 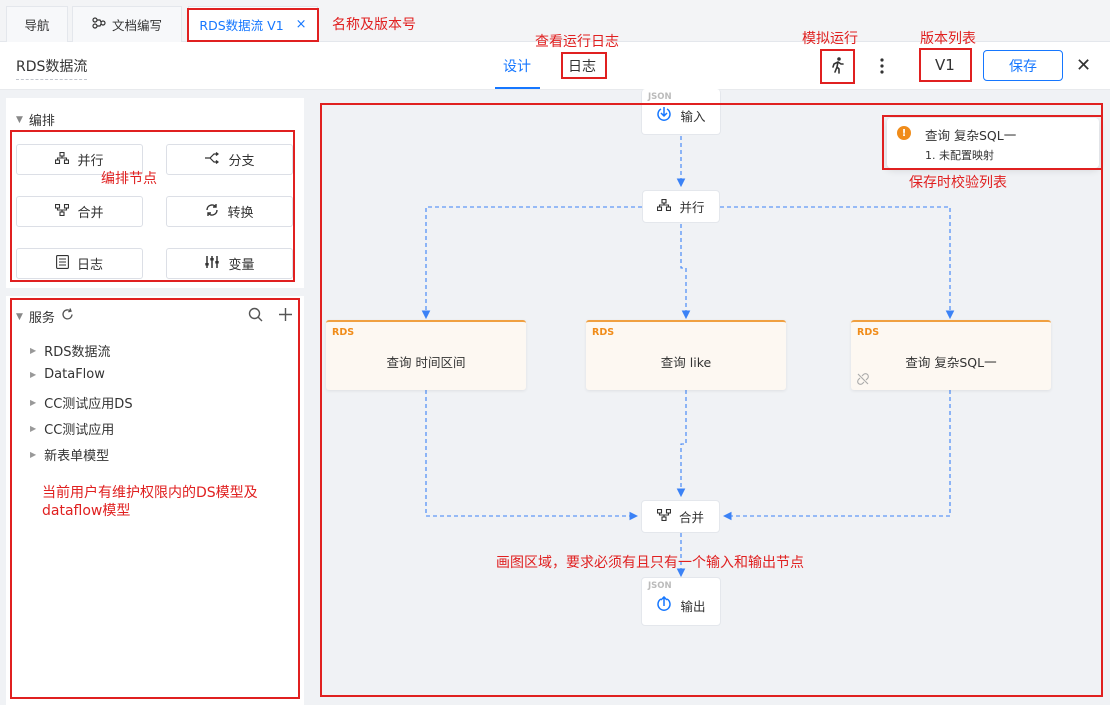 I want to click on annotation-box-simulate, so click(x=837, y=66).